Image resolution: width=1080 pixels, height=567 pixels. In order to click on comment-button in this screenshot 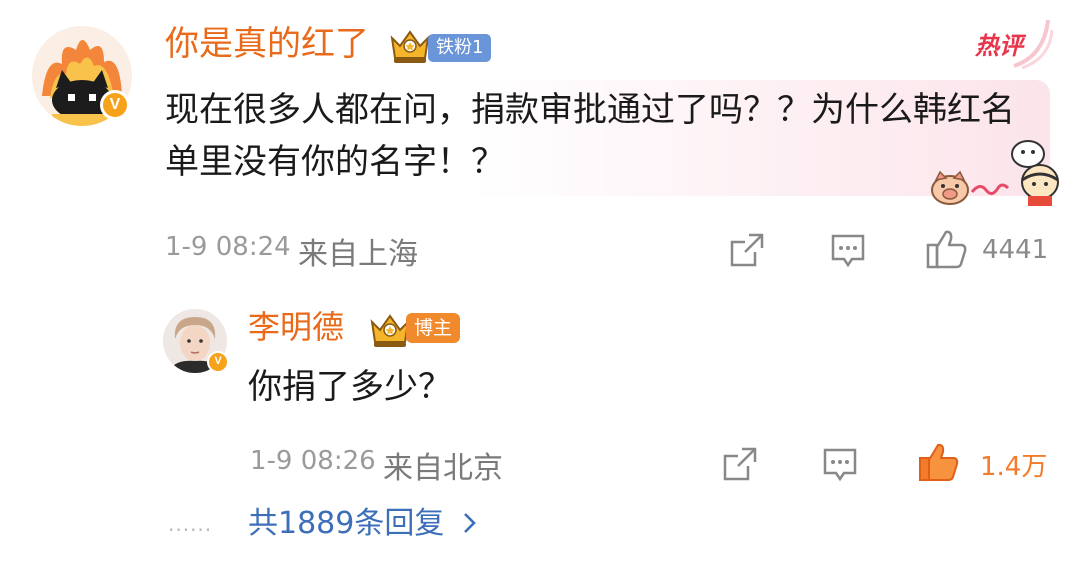, I will do `click(848, 251)`.